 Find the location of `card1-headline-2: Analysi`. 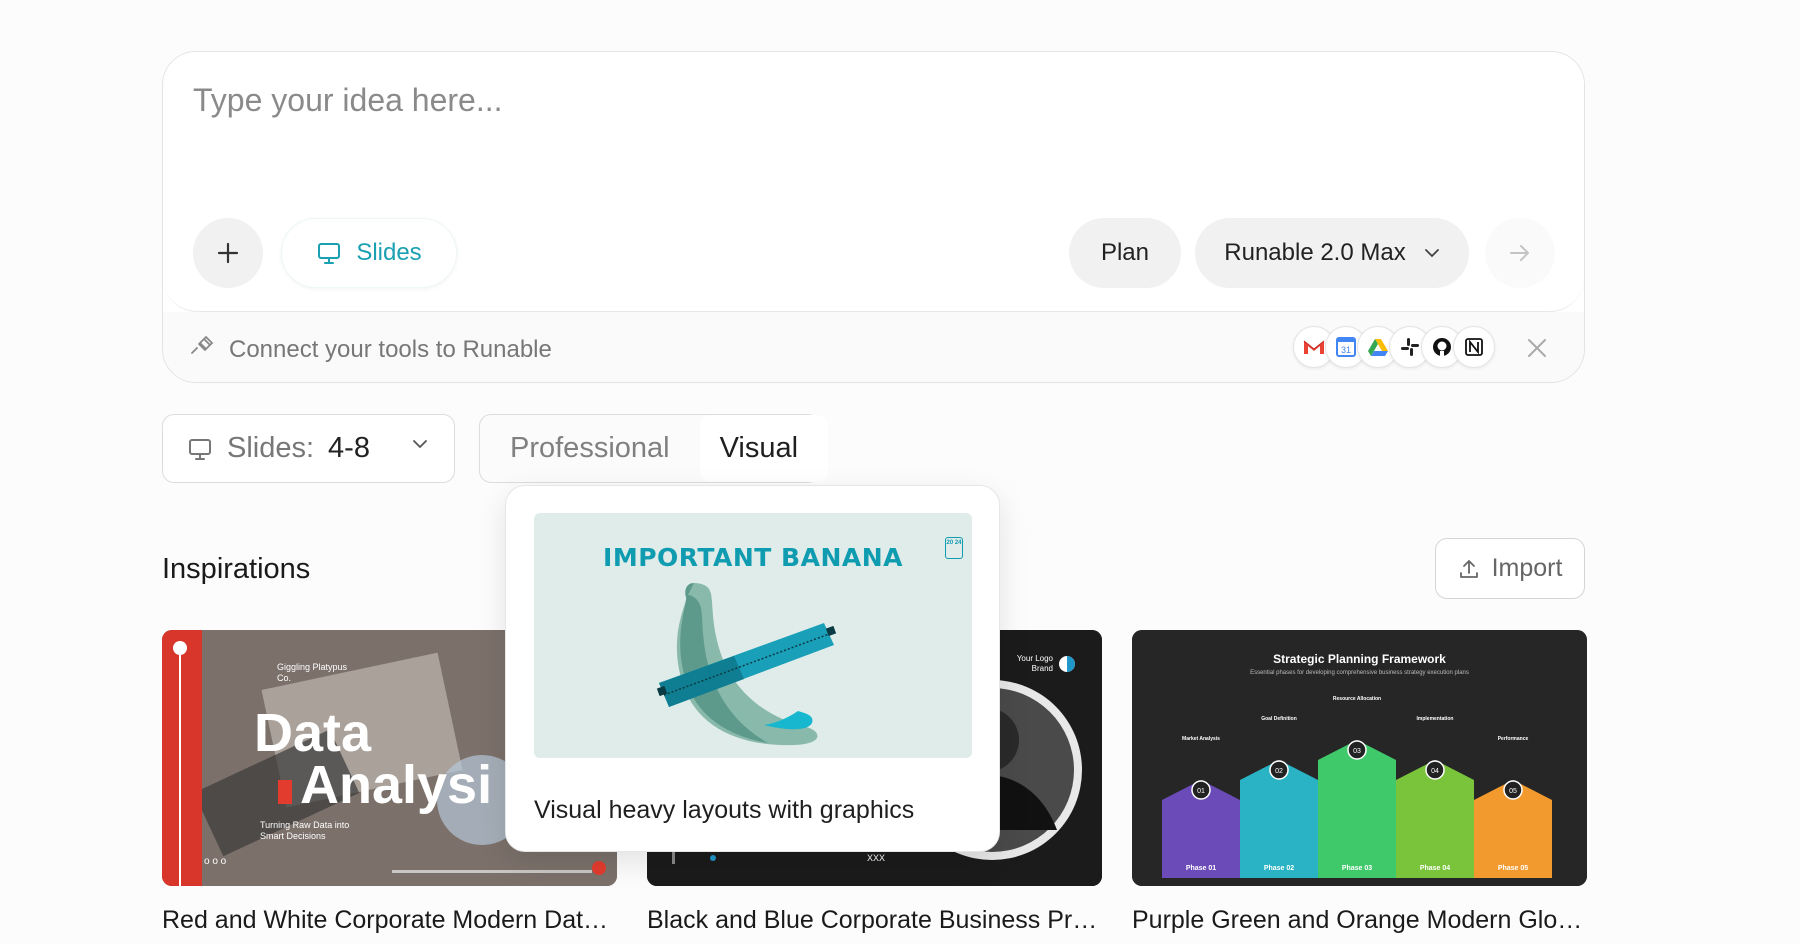

card1-headline-2: Analysi is located at coordinates (396, 785).